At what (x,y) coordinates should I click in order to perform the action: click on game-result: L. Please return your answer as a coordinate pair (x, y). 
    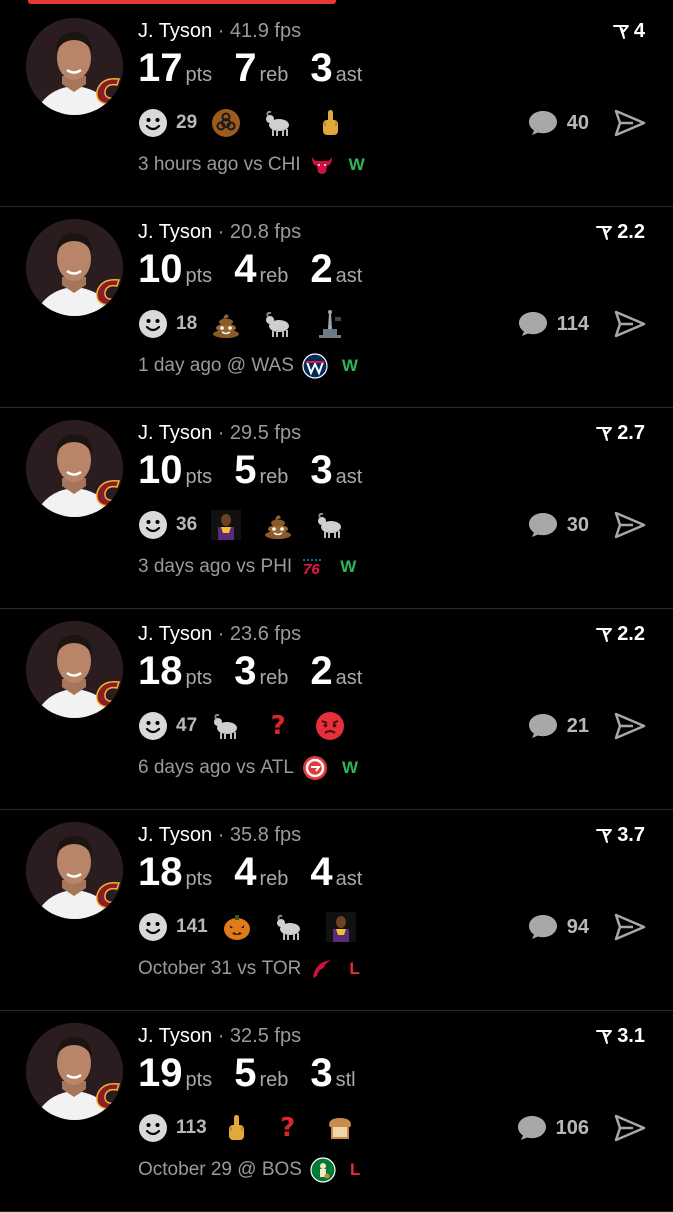
    Looking at the image, I should click on (355, 1169).